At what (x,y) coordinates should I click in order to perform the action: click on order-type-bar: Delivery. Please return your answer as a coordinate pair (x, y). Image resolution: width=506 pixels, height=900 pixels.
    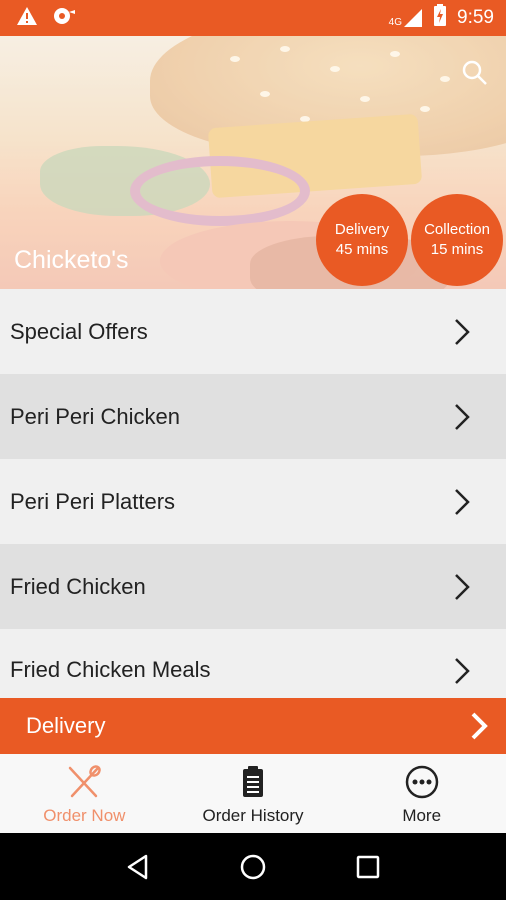
    Looking at the image, I should click on (253, 726).